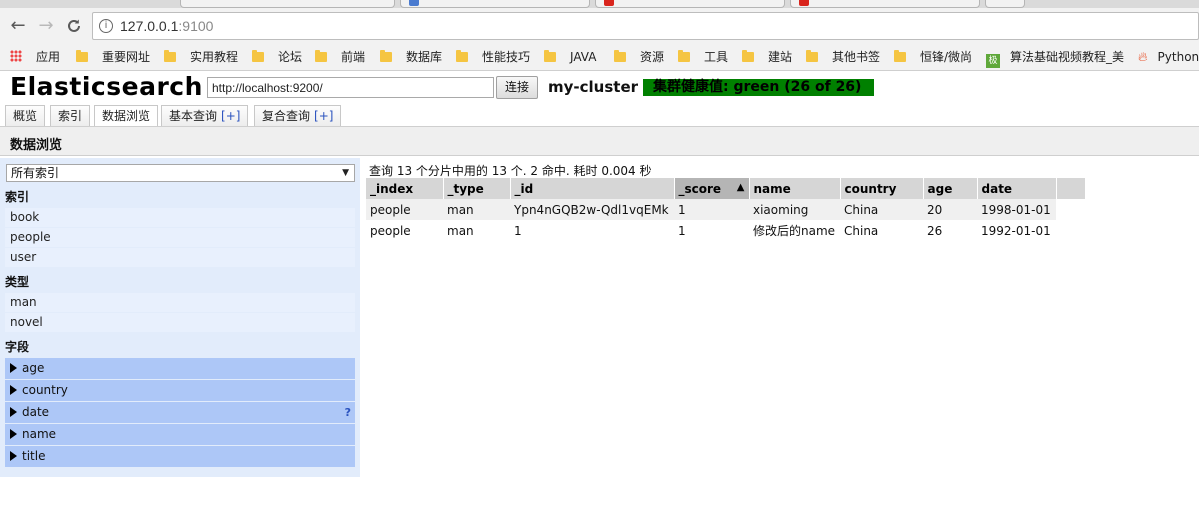 This screenshot has height=527, width=1199. I want to click on bookmark-folder: 其他书签, so click(843, 57).